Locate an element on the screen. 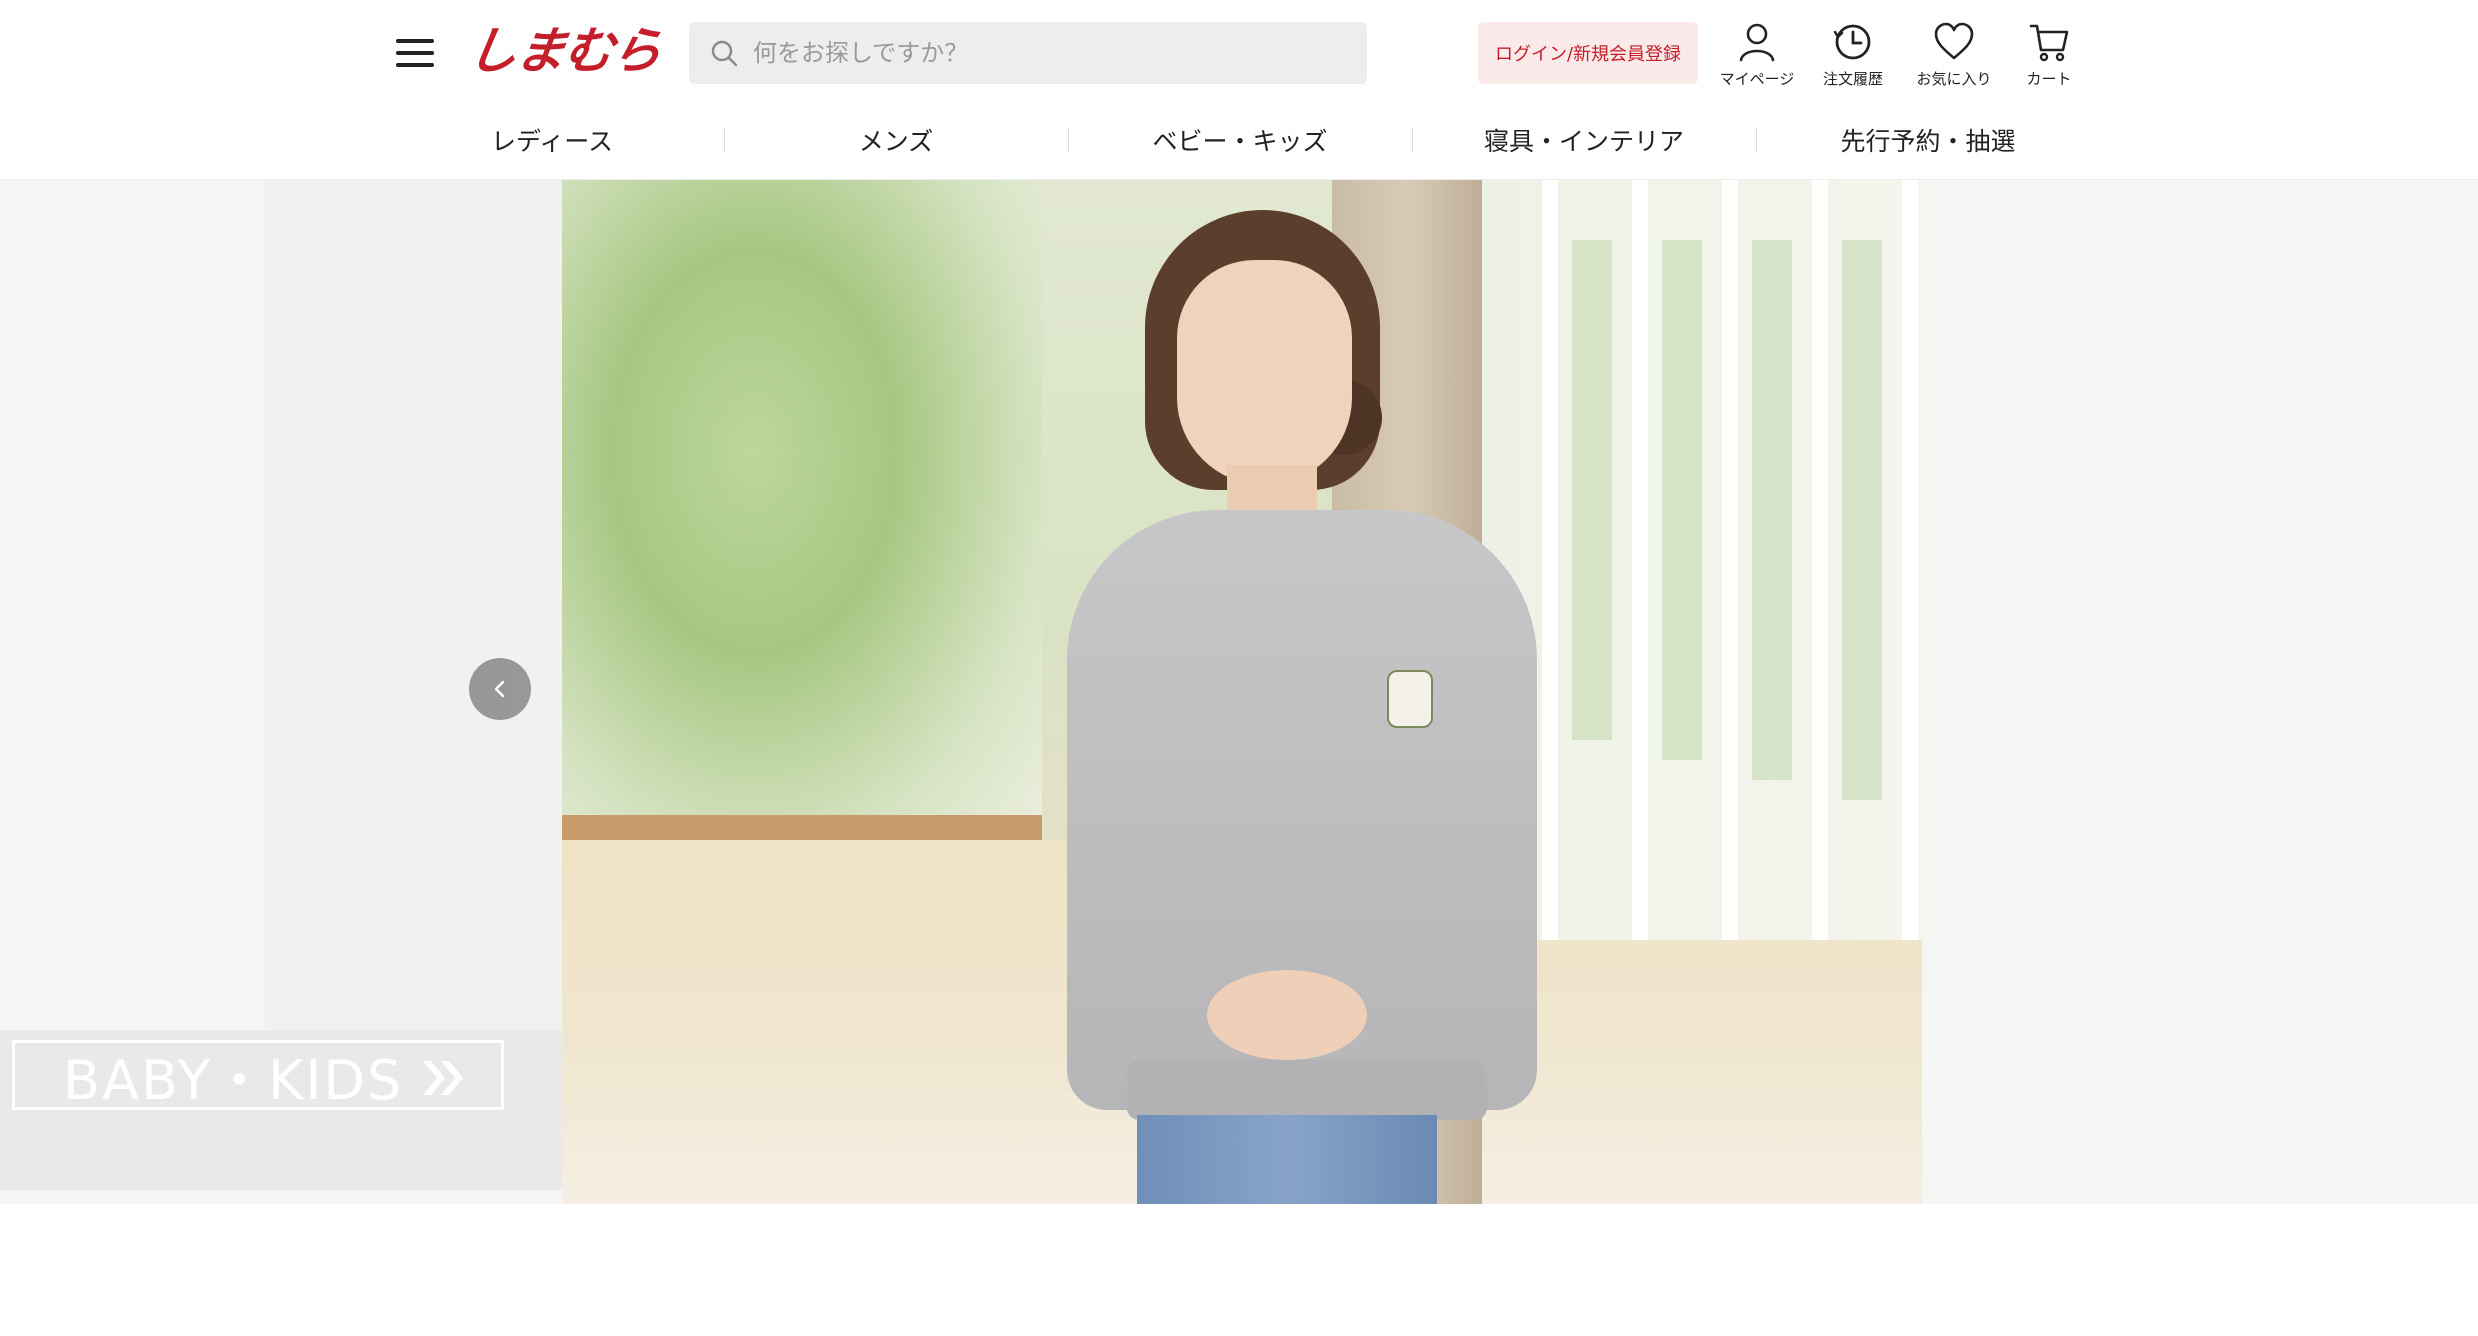 This screenshot has width=2478, height=1336. heart-icon is located at coordinates (1954, 41).